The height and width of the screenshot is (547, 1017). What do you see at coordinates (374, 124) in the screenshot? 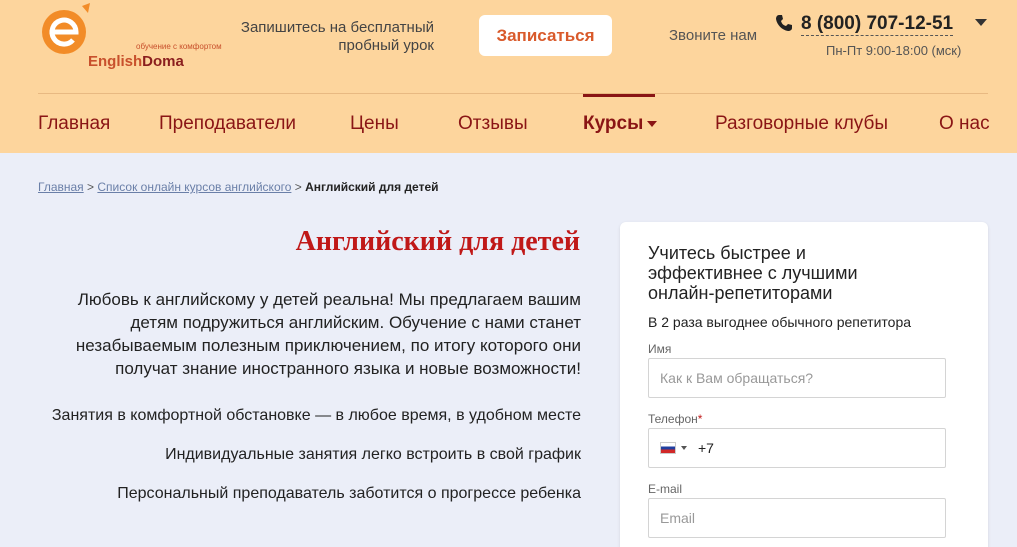
I see `nav-item-prices: Цены` at bounding box center [374, 124].